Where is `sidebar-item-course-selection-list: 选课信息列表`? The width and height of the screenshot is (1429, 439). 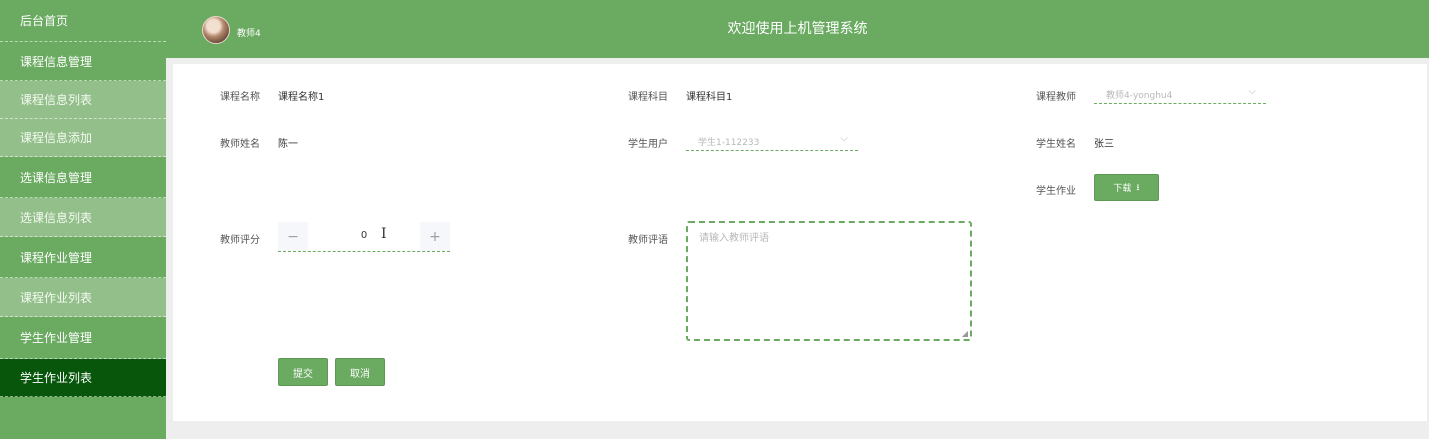
sidebar-item-course-selection-list: 选课信息列表 is located at coordinates (83, 217).